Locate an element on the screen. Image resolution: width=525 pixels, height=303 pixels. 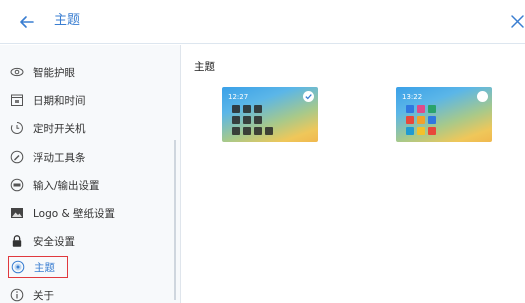
input-output-icon is located at coordinates (17, 185).